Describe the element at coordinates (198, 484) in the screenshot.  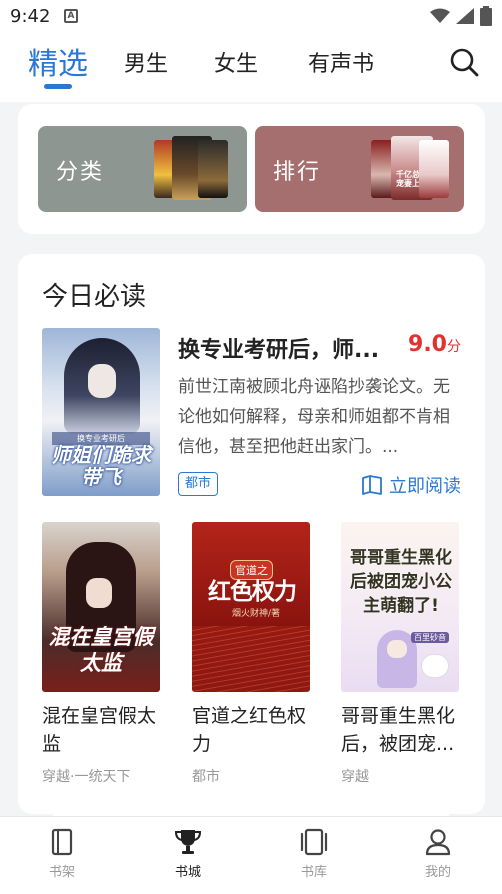
I see `genre-tag: 都市` at that location.